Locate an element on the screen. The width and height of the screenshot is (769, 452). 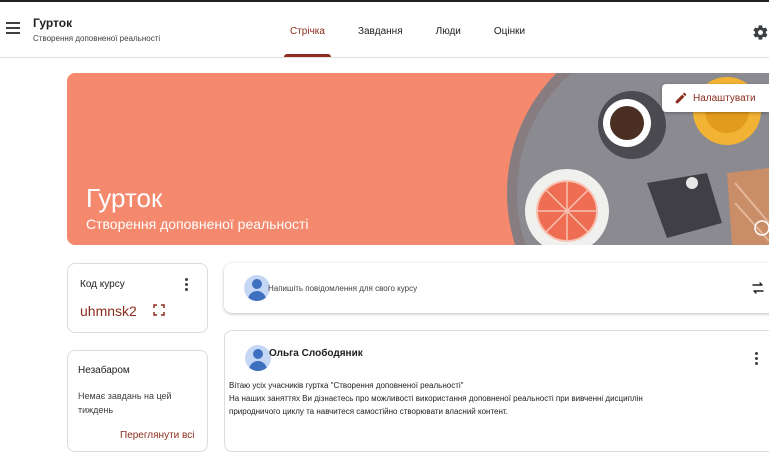
banner-title: Гурток is located at coordinates (124, 198).